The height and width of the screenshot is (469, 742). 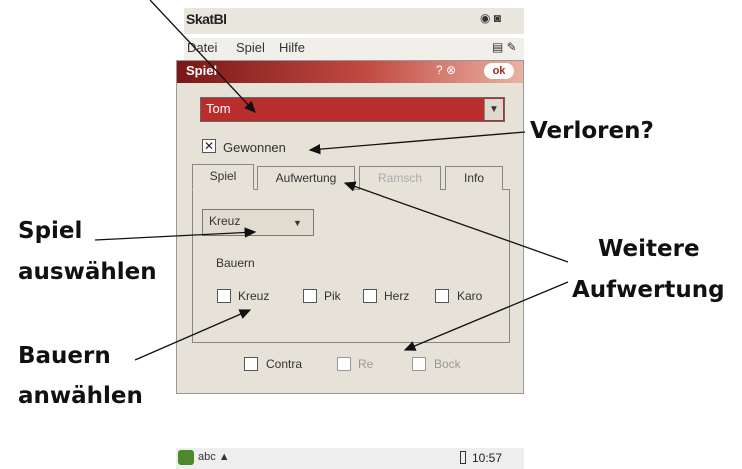 What do you see at coordinates (175, 234) in the screenshot?
I see `arrow-to-game-select` at bounding box center [175, 234].